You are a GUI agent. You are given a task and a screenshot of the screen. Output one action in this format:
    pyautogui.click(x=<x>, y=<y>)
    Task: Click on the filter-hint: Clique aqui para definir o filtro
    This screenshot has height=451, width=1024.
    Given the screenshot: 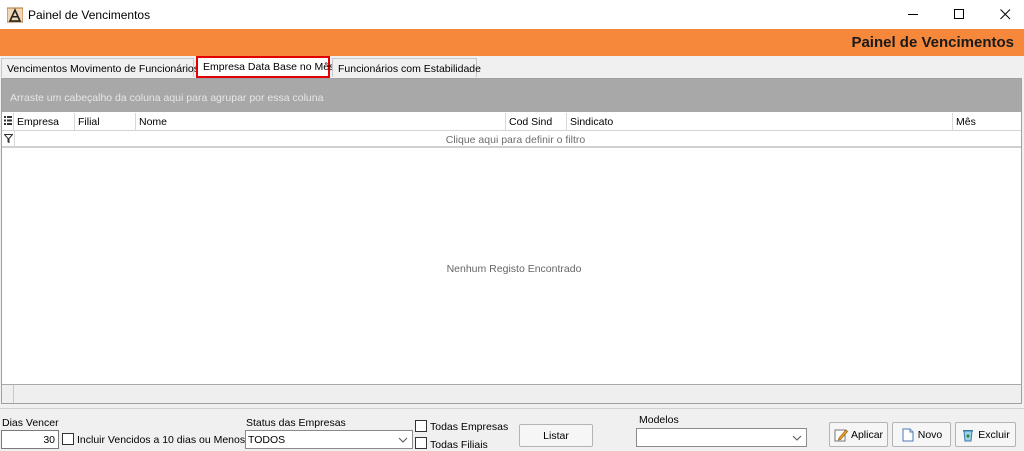 What is the action you would take?
    pyautogui.click(x=515, y=140)
    